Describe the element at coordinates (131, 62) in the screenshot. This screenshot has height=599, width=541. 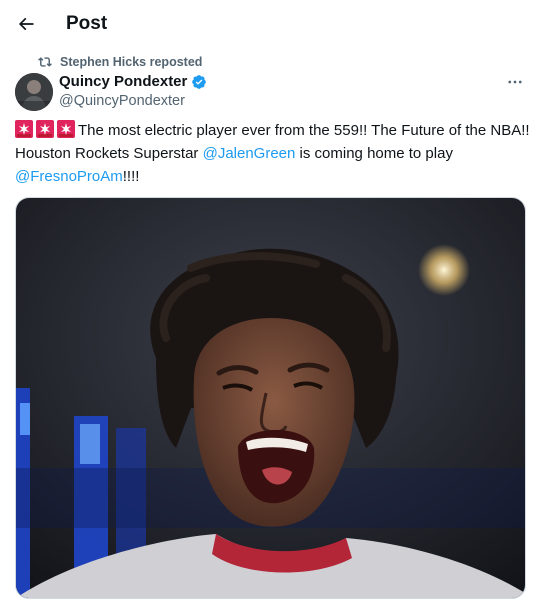
I see `repost-text: Stephen Hicks reposted` at that location.